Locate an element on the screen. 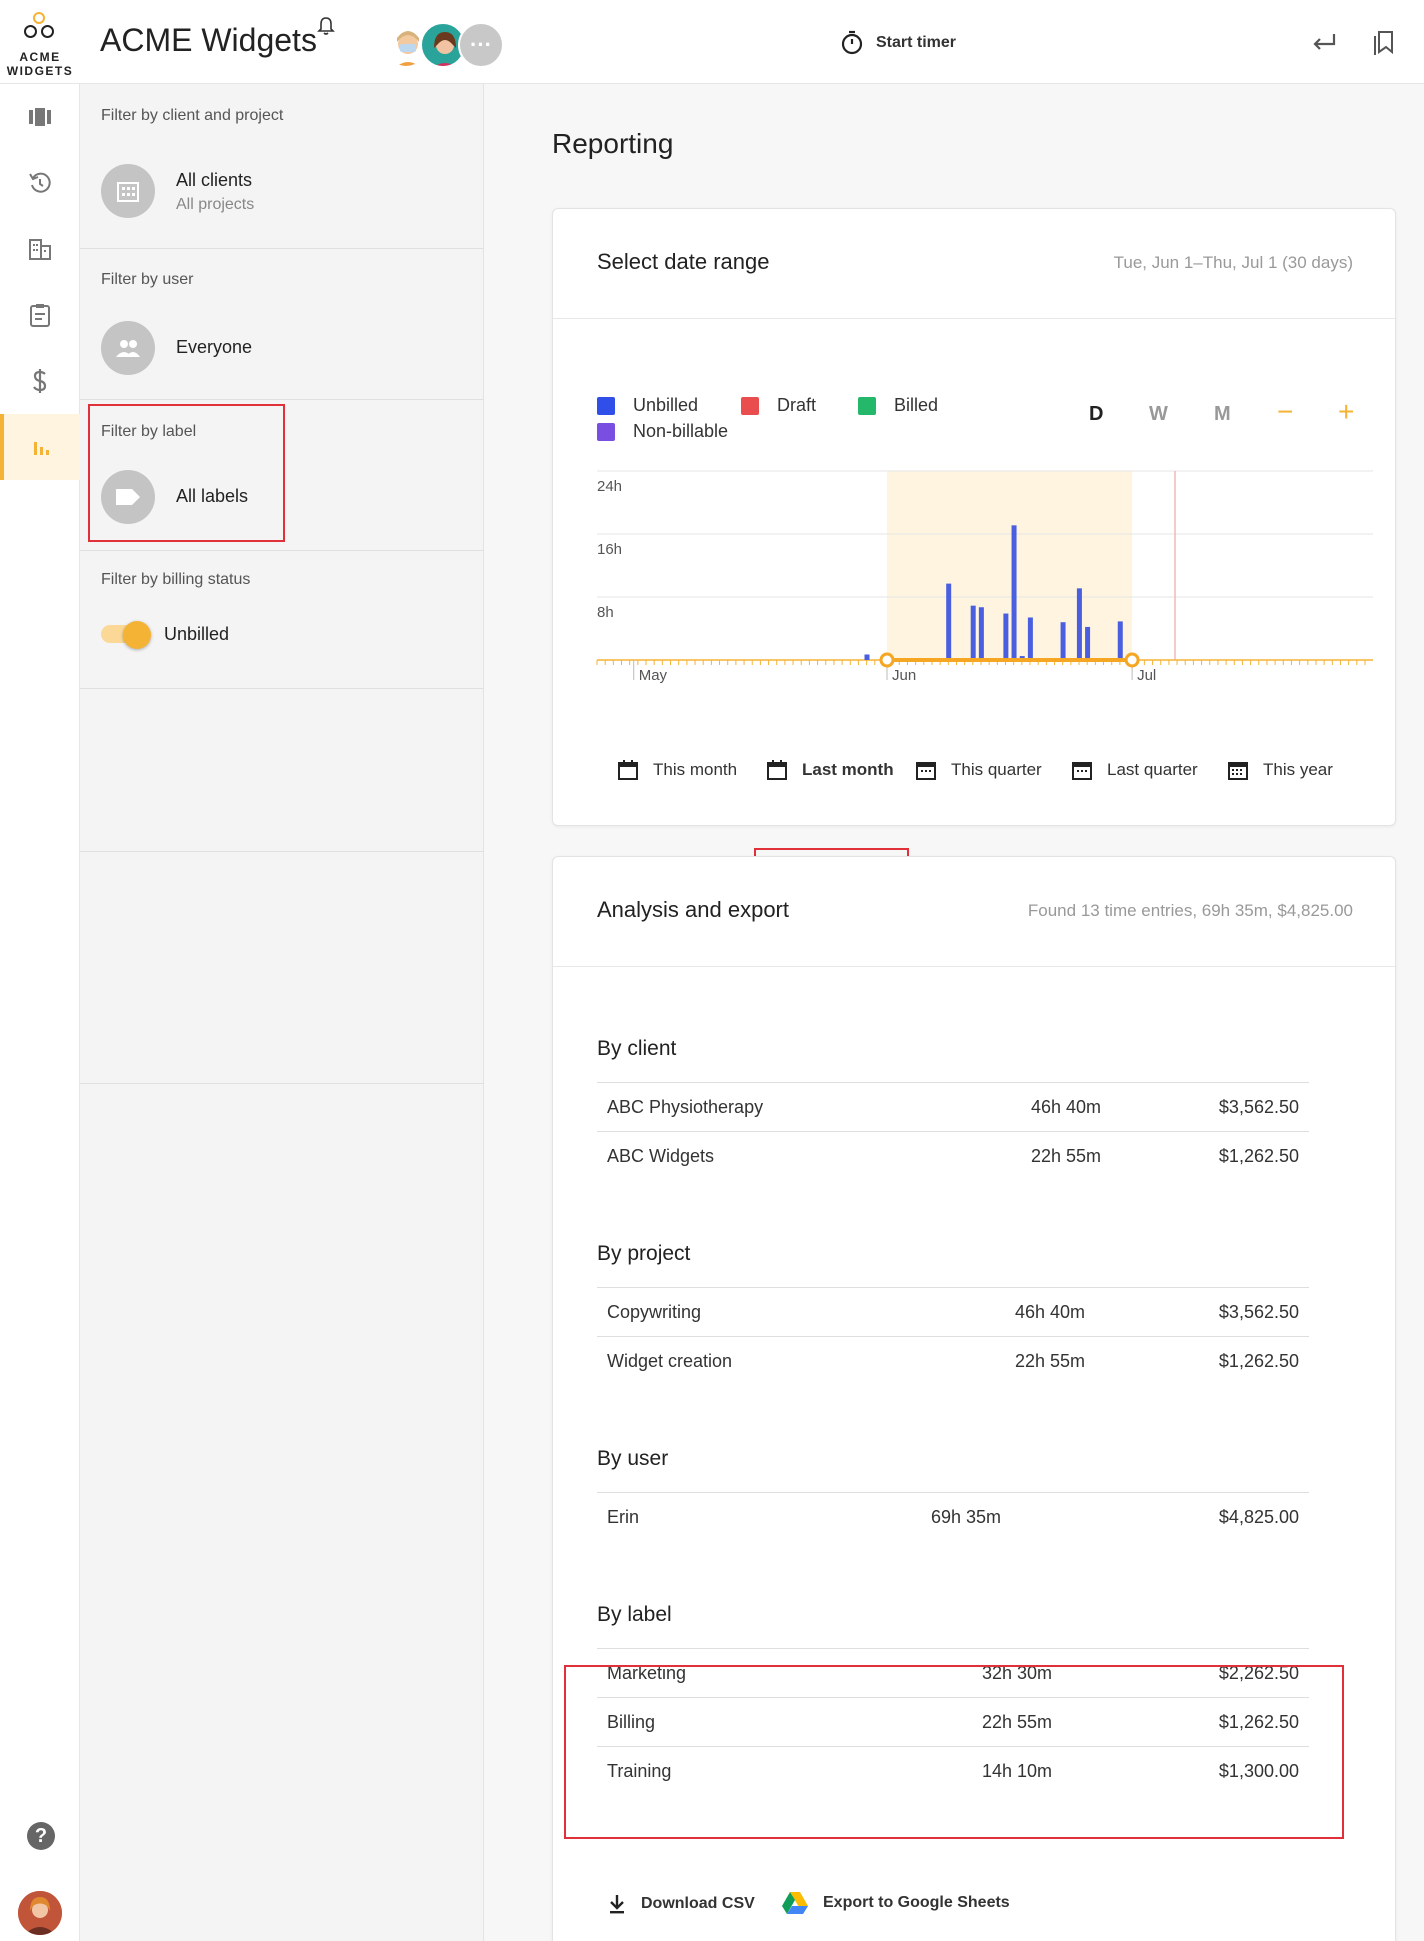 This screenshot has width=1424, height=1941. page-title: Reporting is located at coordinates (613, 143).